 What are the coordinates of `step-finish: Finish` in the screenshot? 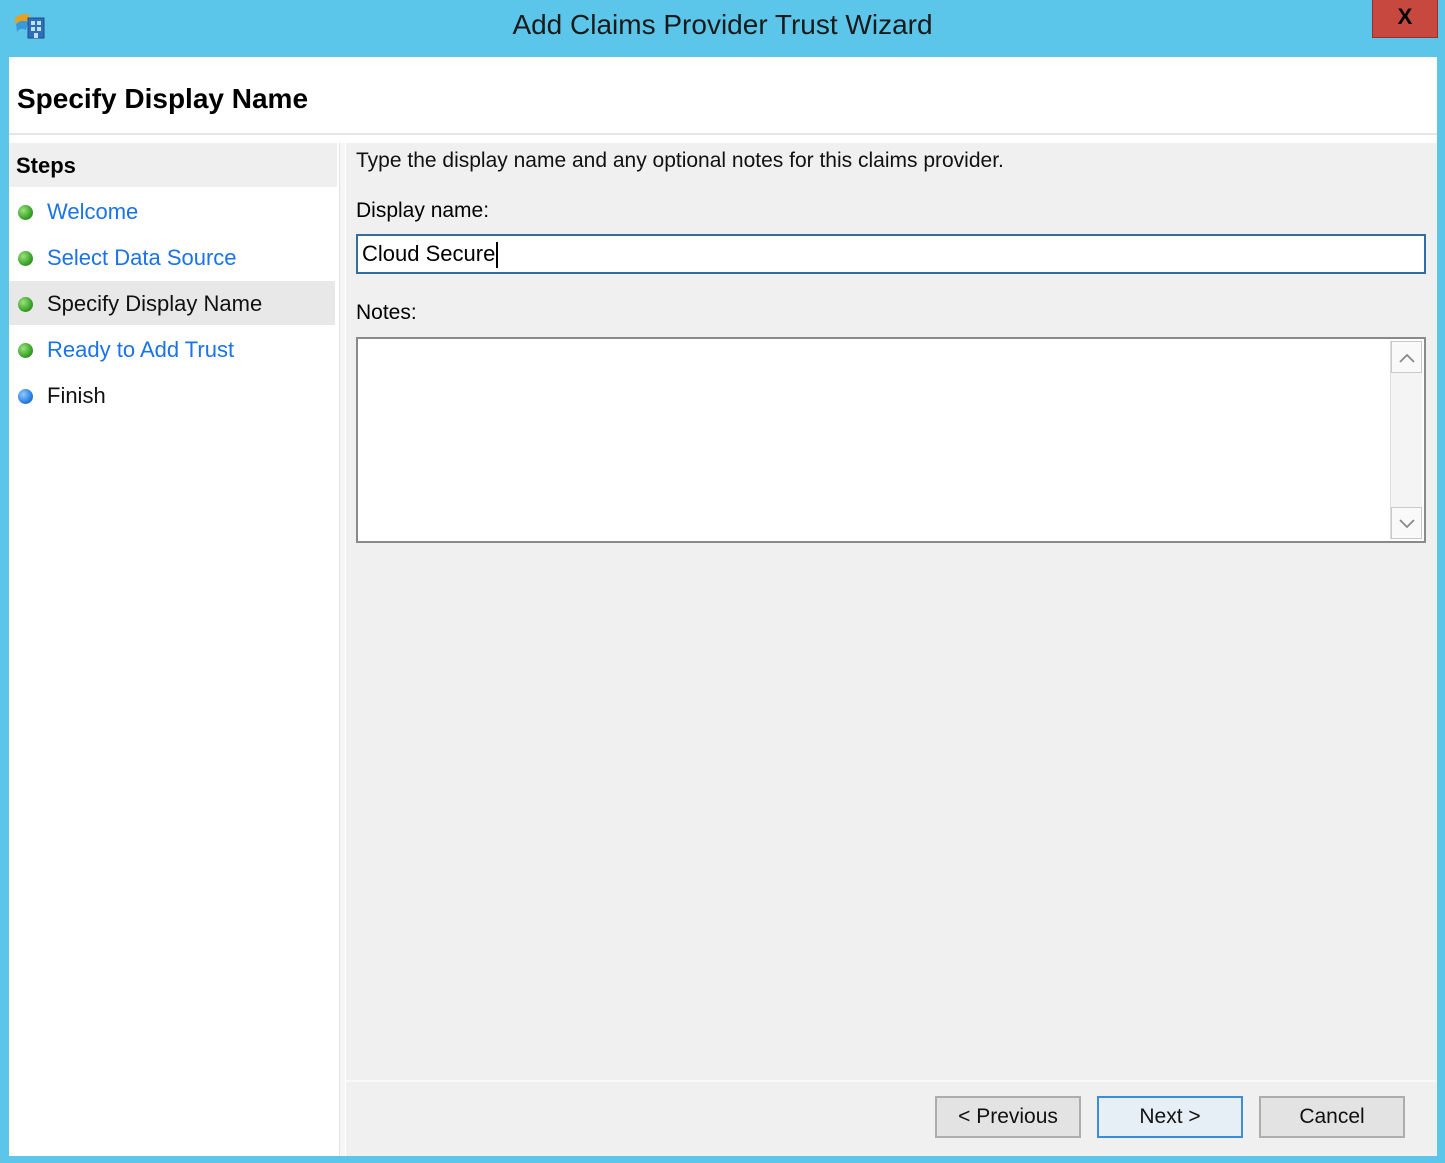 It's located at (172, 395).